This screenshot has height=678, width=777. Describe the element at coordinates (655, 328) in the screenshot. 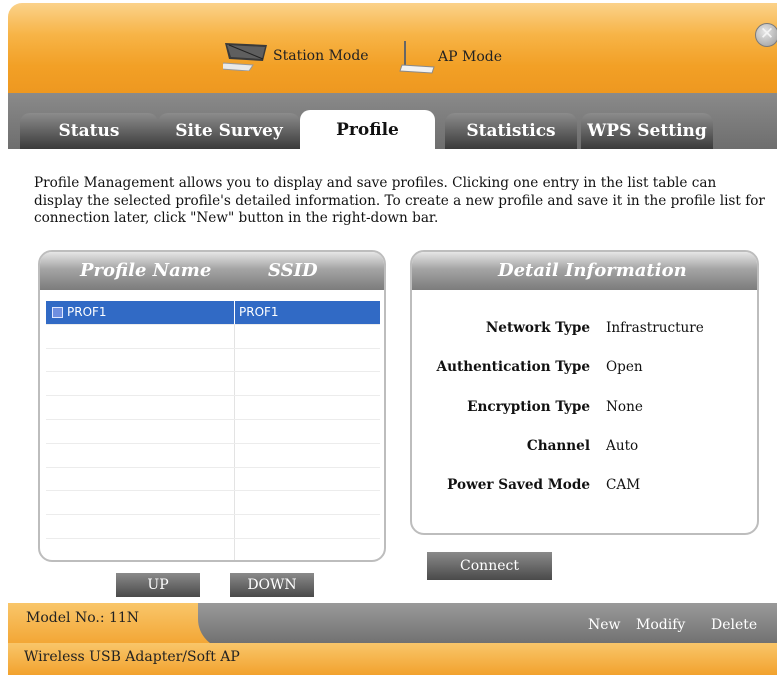

I see `network-type-value: Infrastructure` at that location.